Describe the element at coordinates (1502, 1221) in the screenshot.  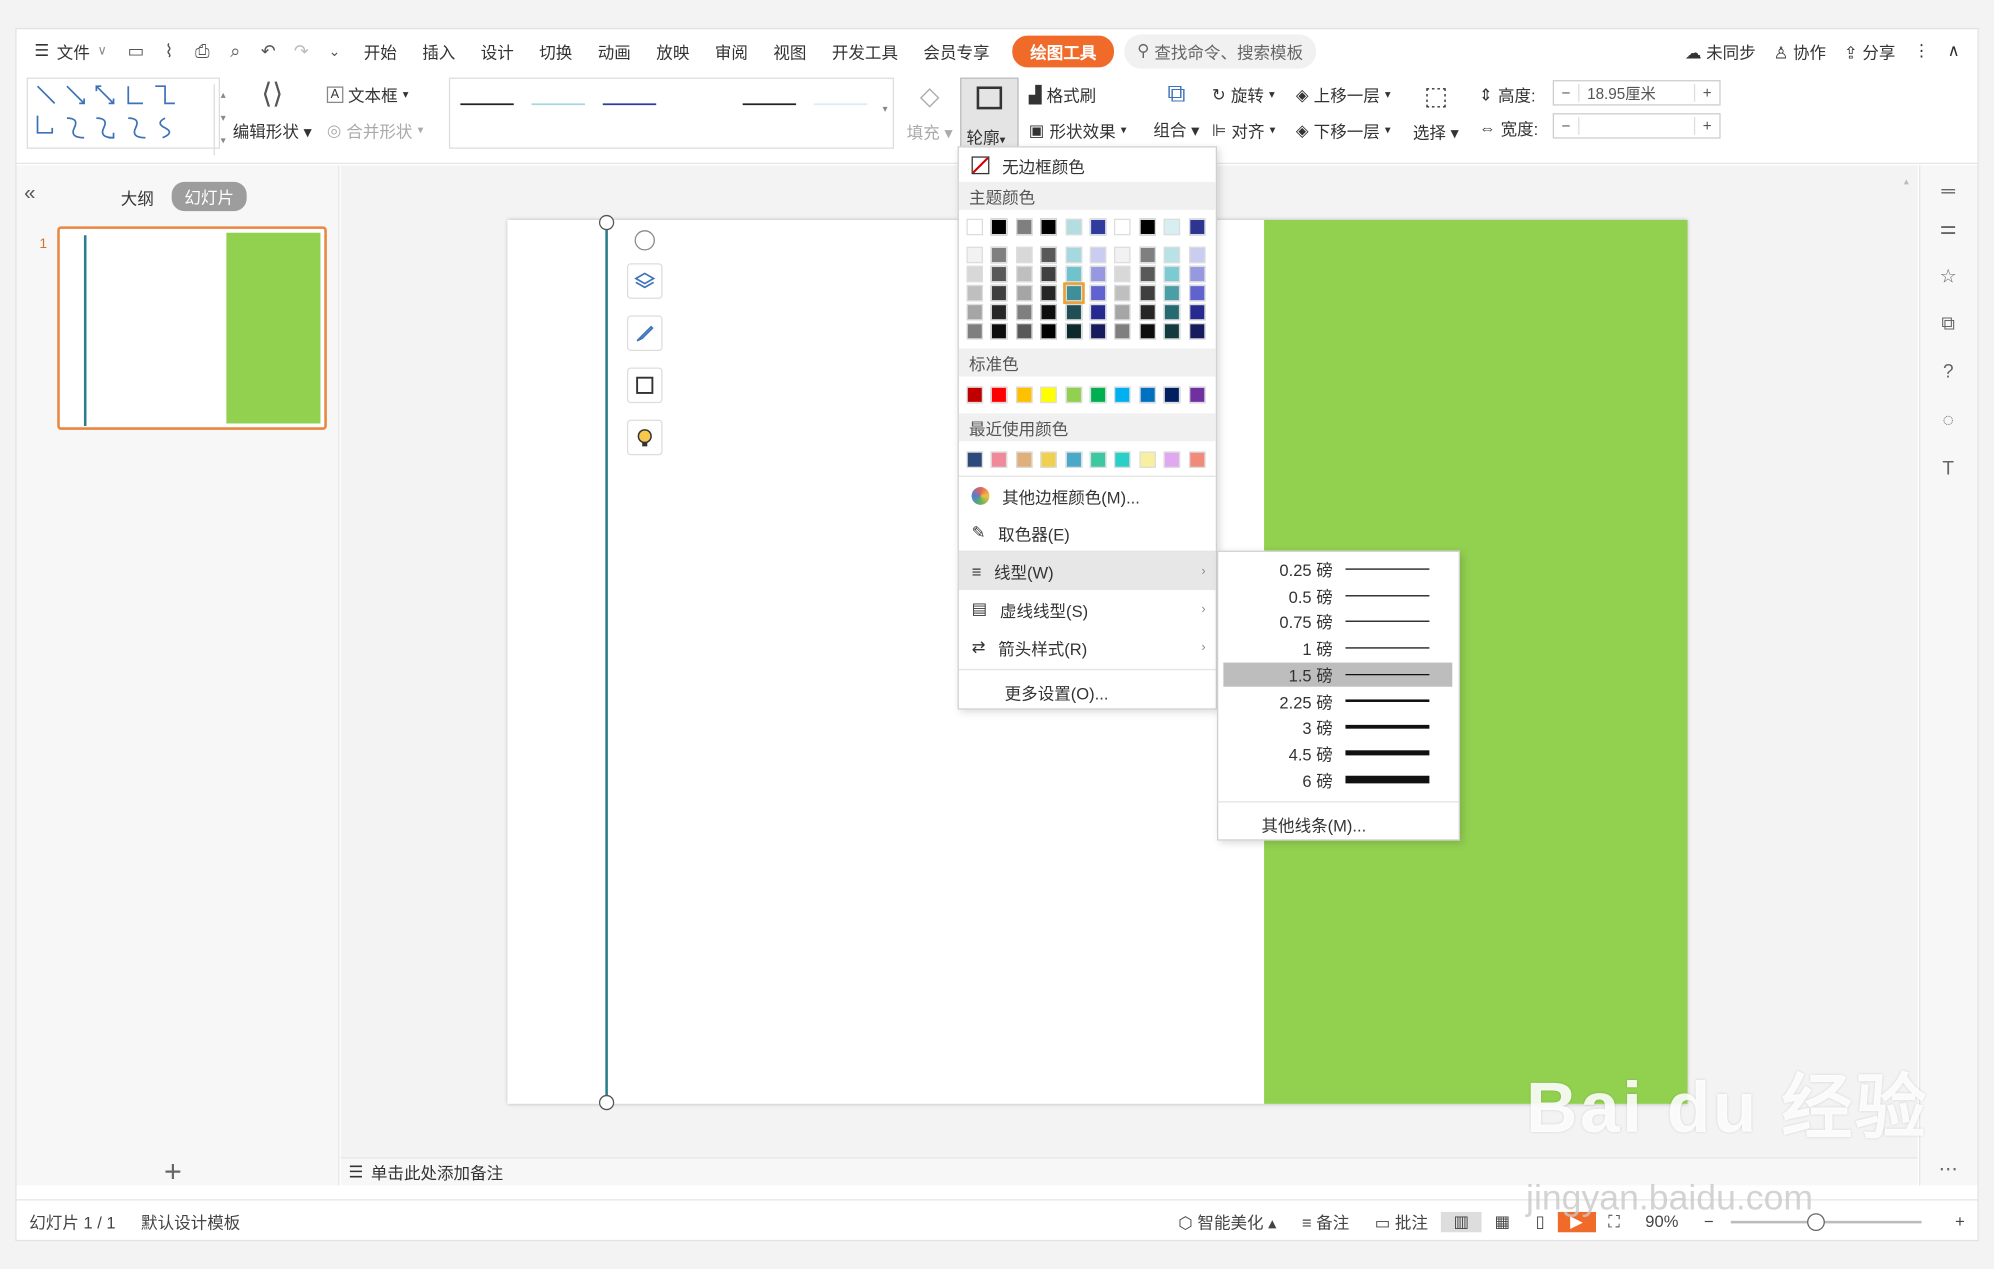
I see `grid-view-icon: ▦` at that location.